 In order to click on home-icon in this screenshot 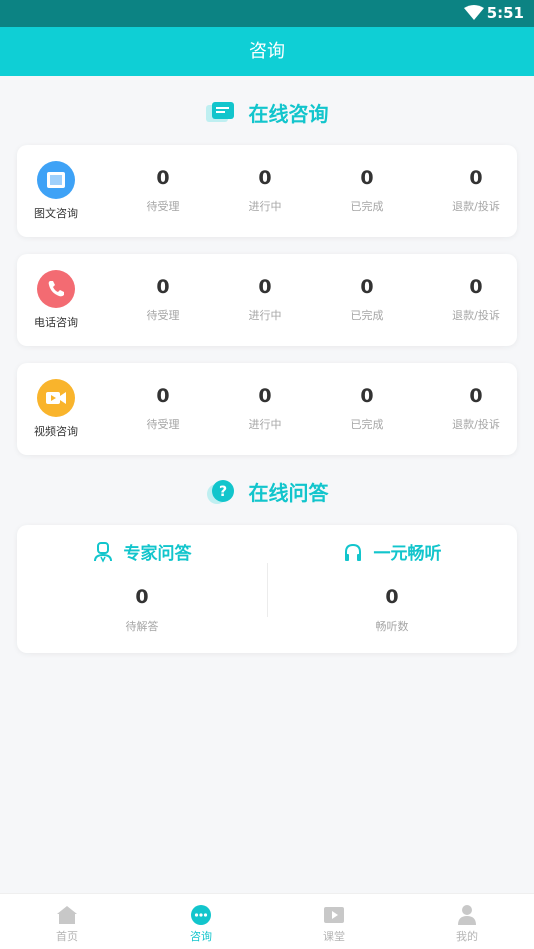, I will do `click(67, 915)`.